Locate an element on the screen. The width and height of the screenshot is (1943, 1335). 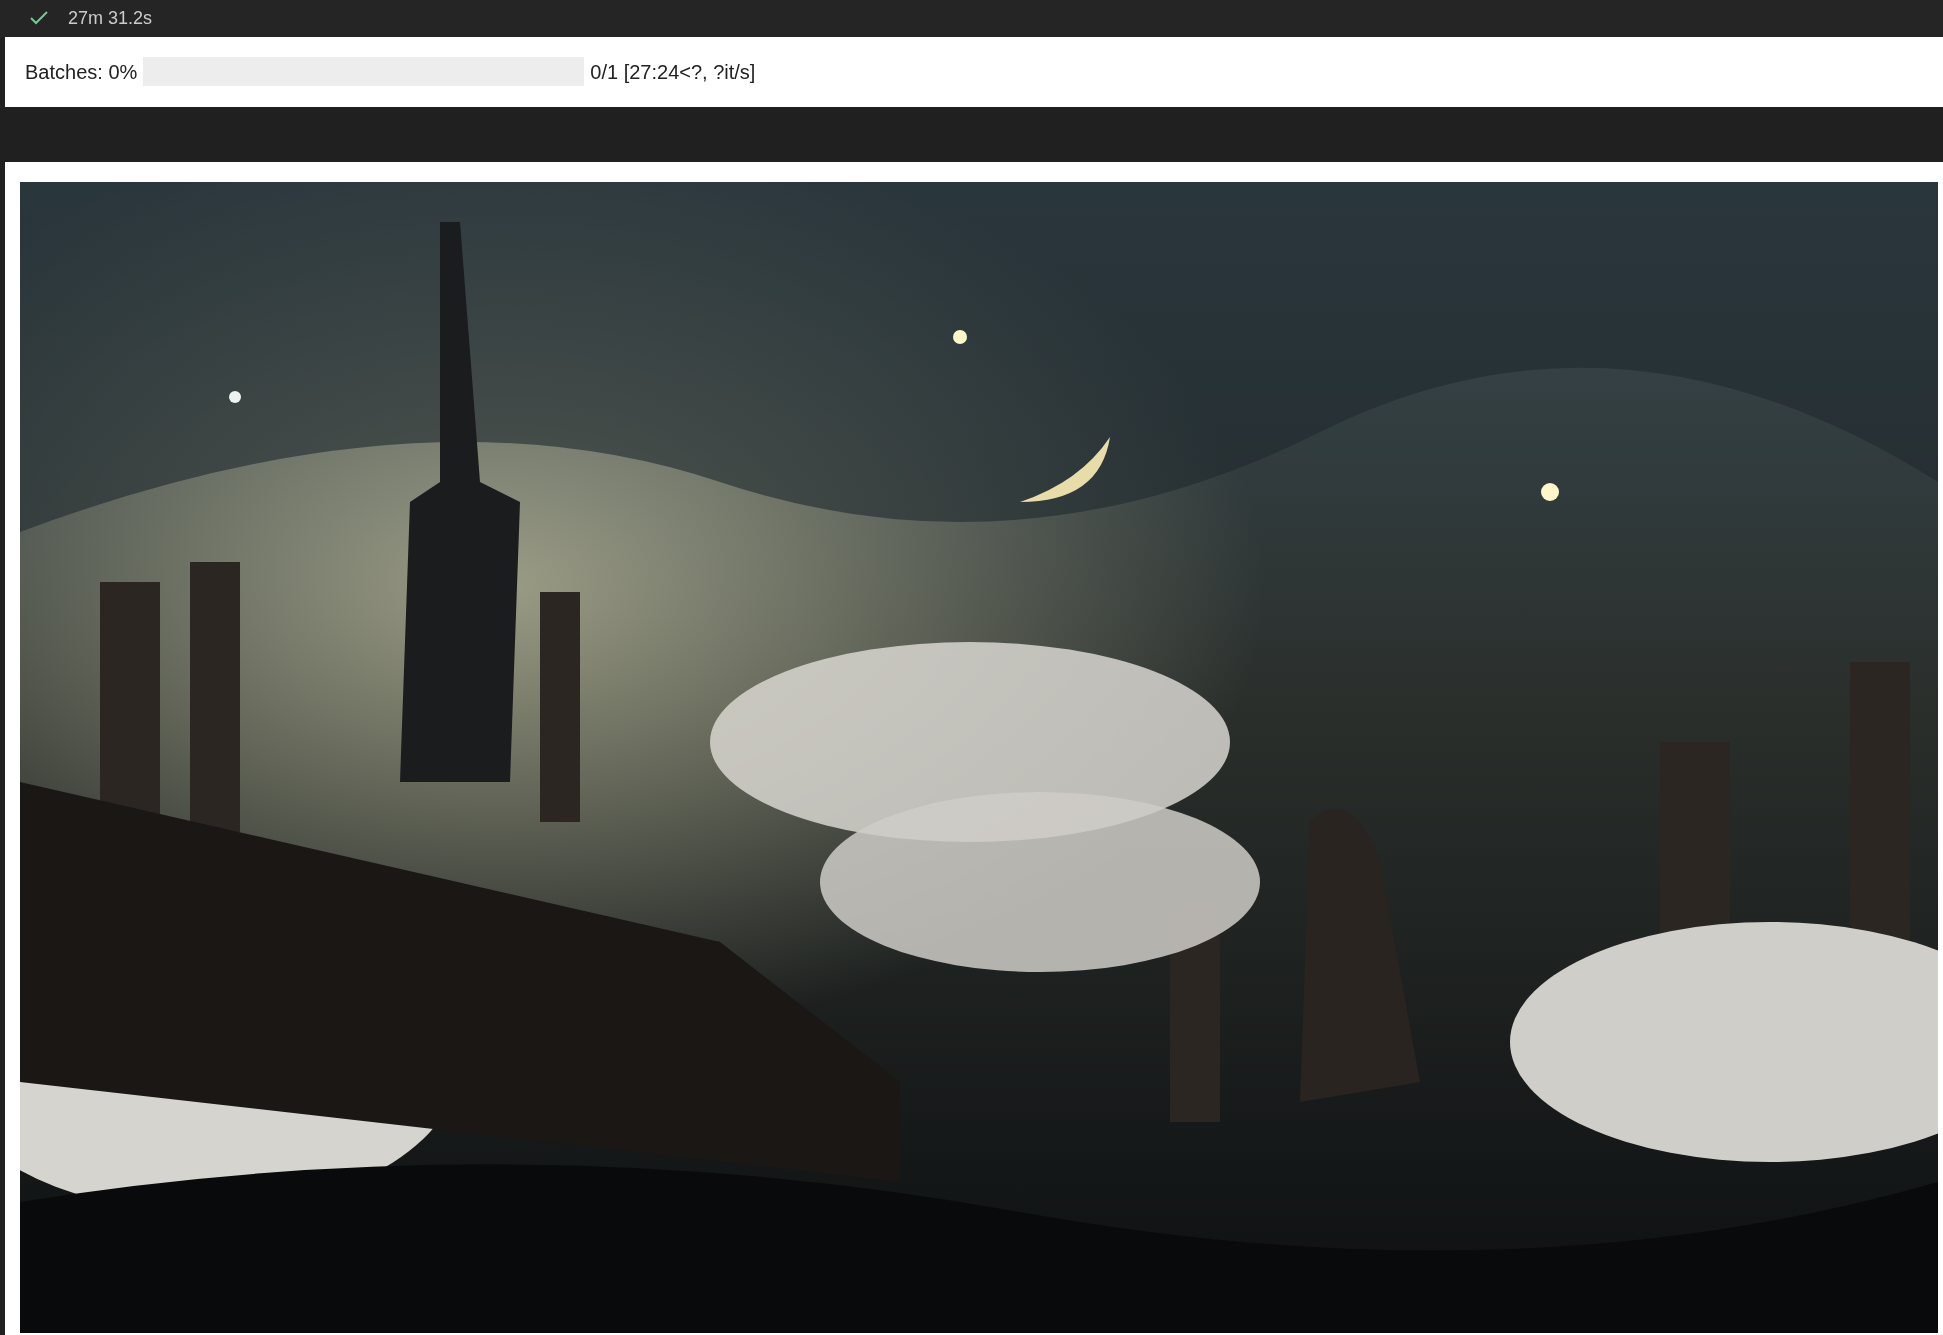
execution-time: 27m 31.2s is located at coordinates (110, 18).